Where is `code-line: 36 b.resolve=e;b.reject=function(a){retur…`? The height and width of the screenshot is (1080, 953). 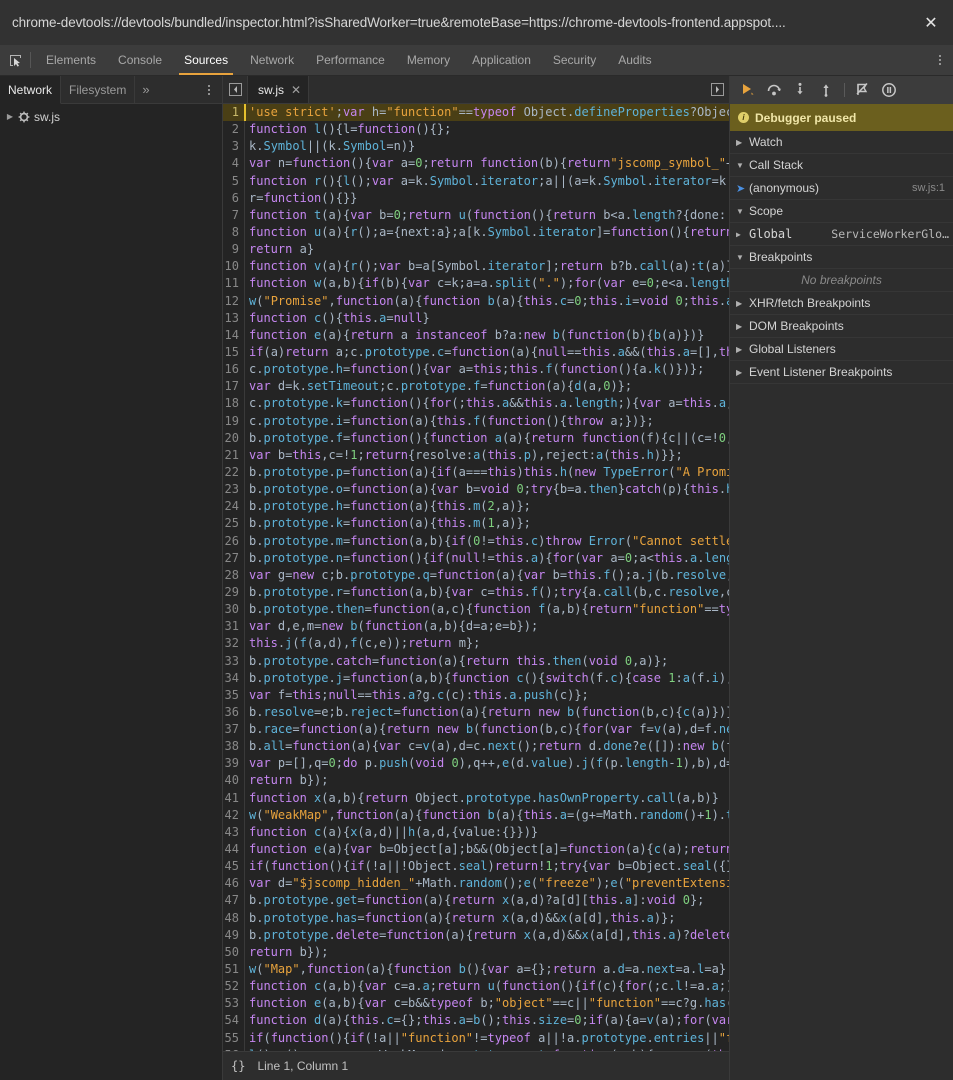 code-line: 36 b.resolve=e;b.reject=function(a){retur… is located at coordinates (476, 712).